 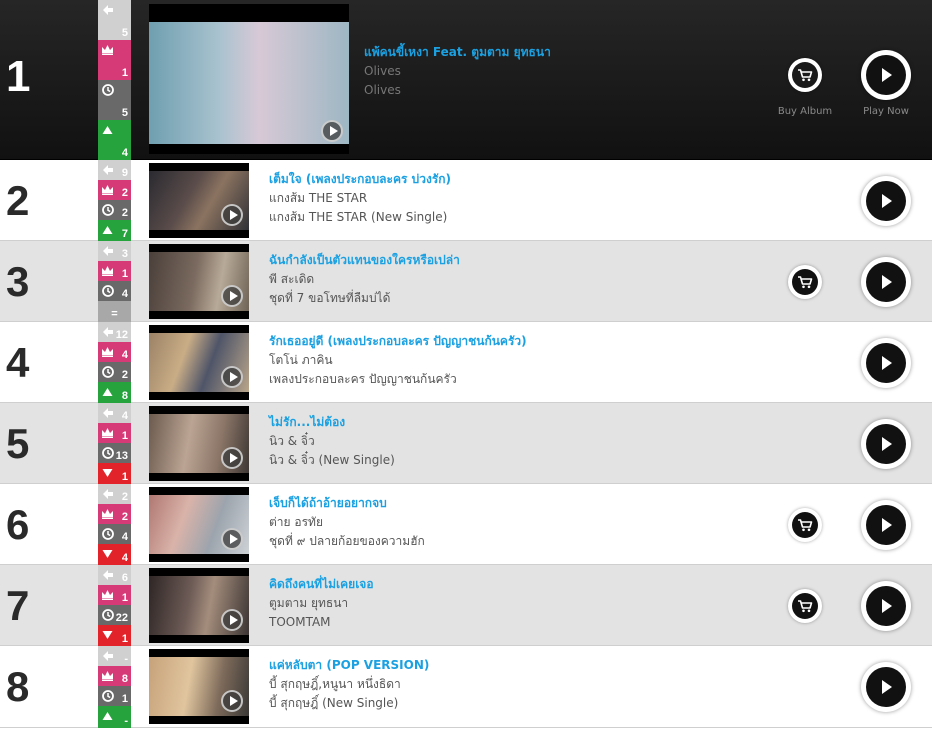 What do you see at coordinates (124, 517) in the screenshot?
I see `peak-position-stat-value: 2` at bounding box center [124, 517].